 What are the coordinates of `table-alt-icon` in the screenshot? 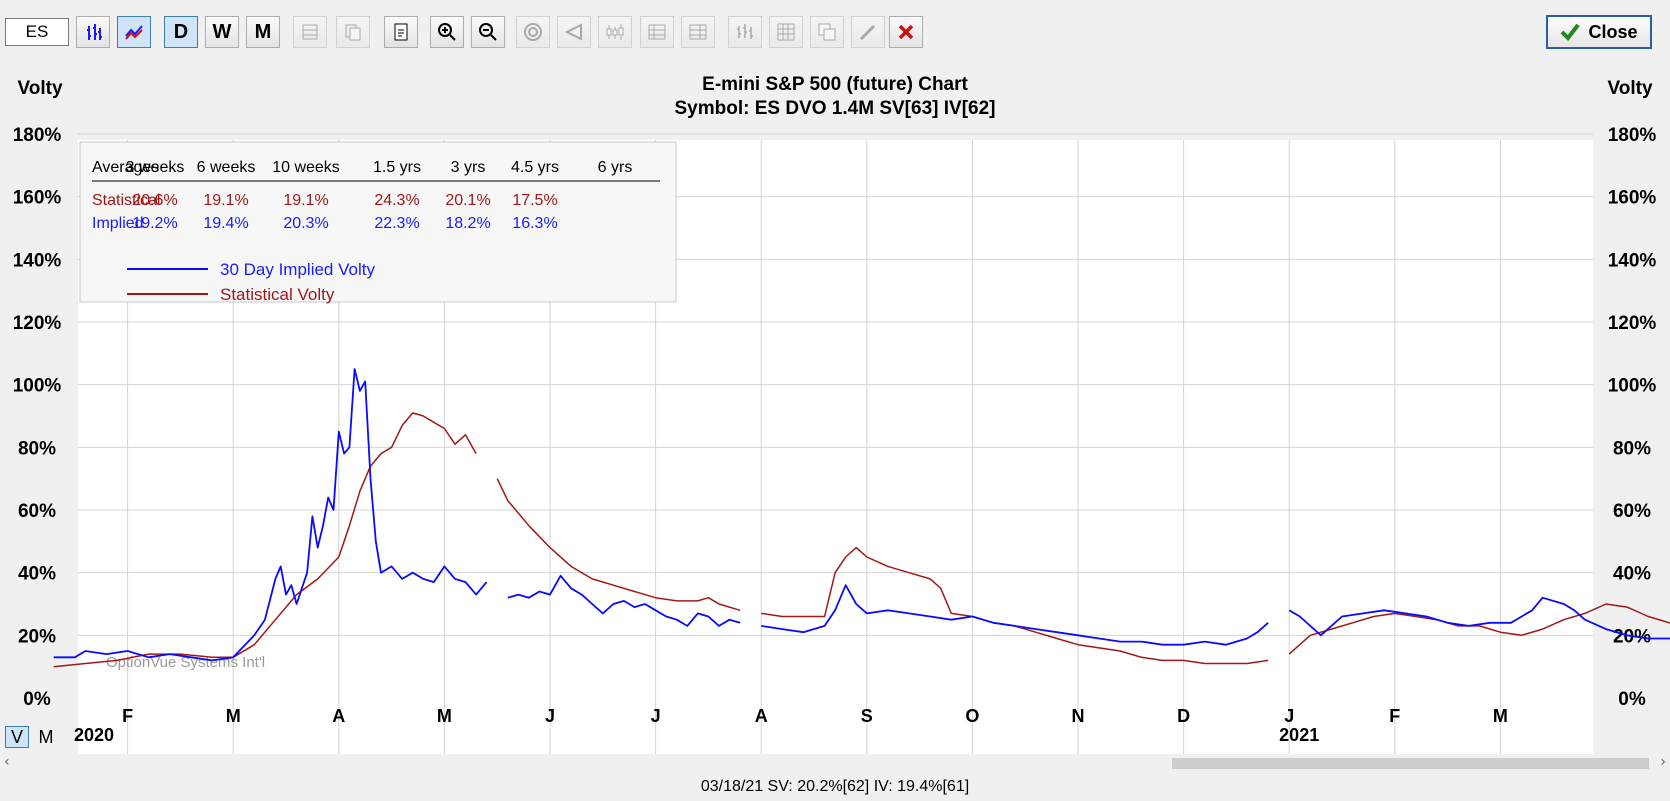 It's located at (698, 32).